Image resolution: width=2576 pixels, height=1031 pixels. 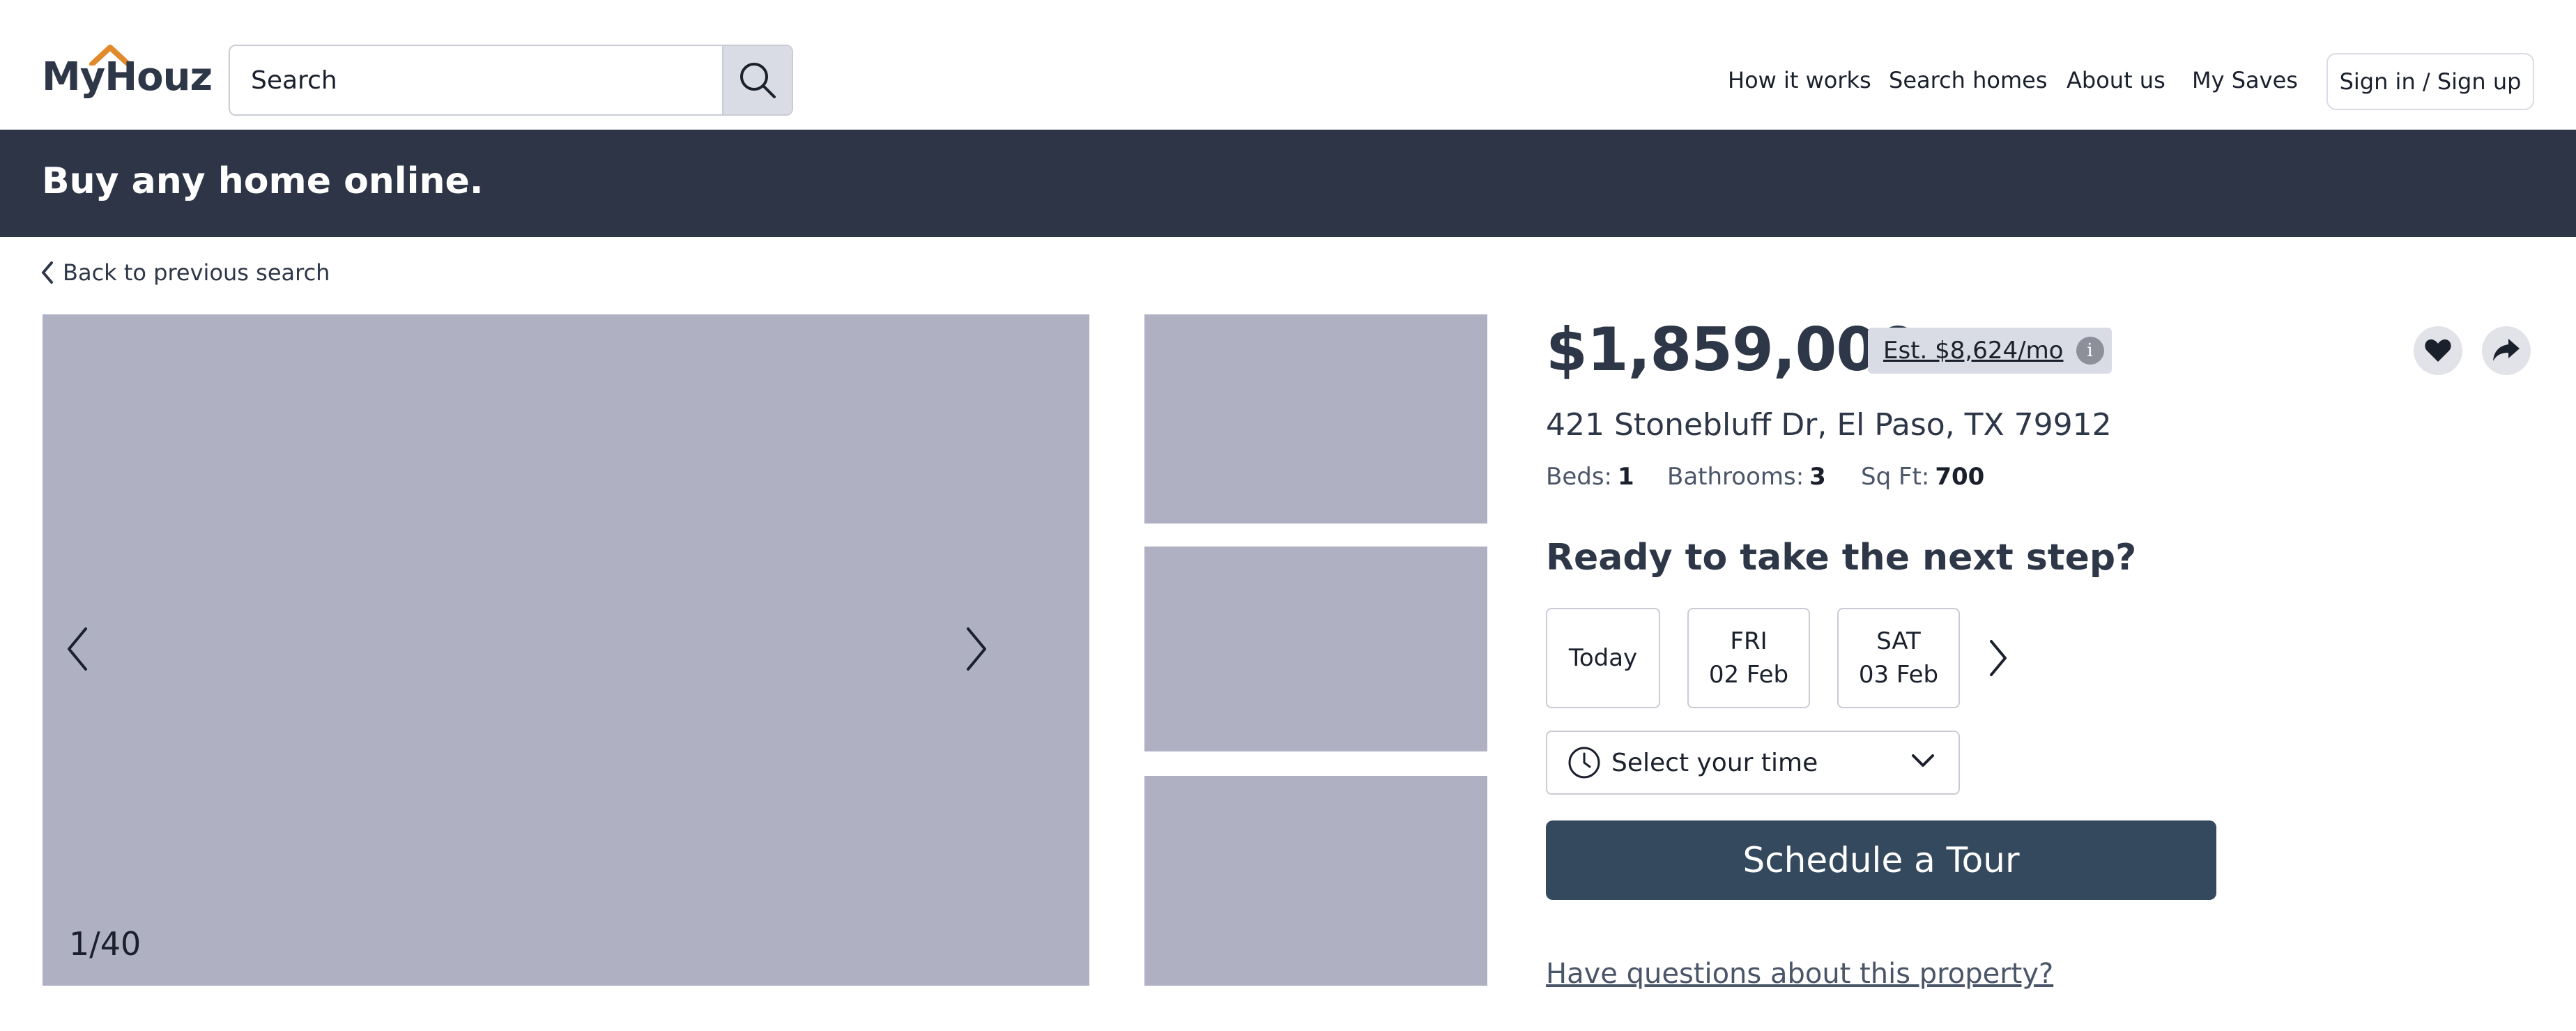 I want to click on next-photo-button, so click(x=976, y=649).